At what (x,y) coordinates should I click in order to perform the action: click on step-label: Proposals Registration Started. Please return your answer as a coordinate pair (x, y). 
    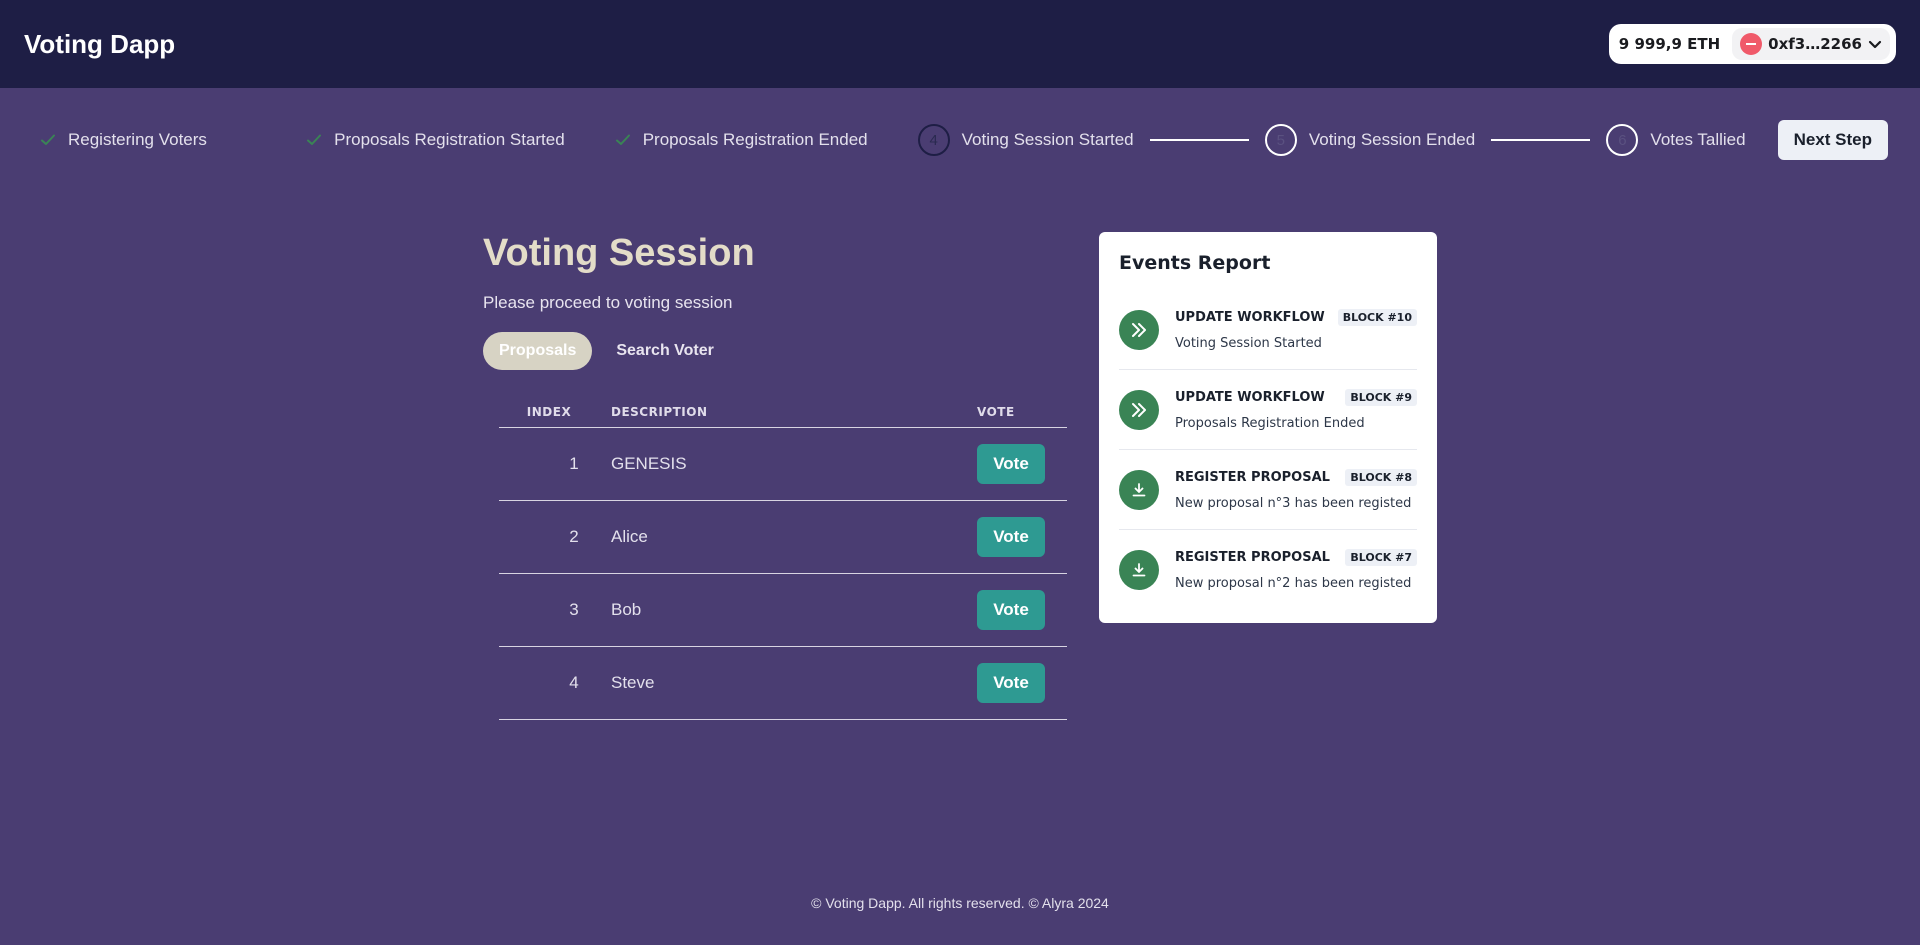
    Looking at the image, I should click on (449, 139).